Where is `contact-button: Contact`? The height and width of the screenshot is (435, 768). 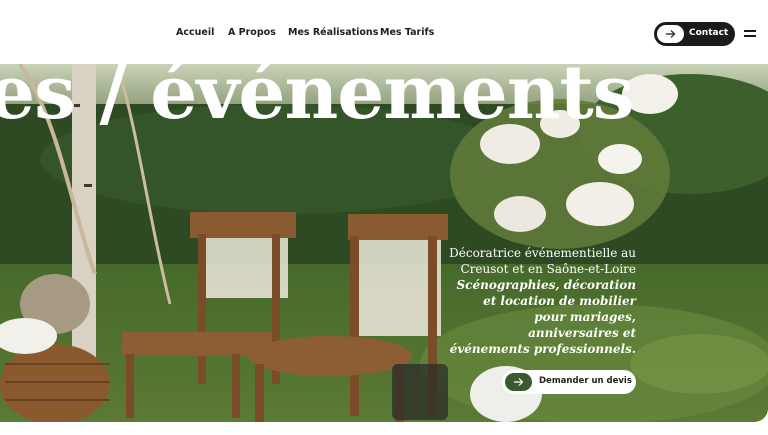
contact-button: Contact is located at coordinates (694, 34).